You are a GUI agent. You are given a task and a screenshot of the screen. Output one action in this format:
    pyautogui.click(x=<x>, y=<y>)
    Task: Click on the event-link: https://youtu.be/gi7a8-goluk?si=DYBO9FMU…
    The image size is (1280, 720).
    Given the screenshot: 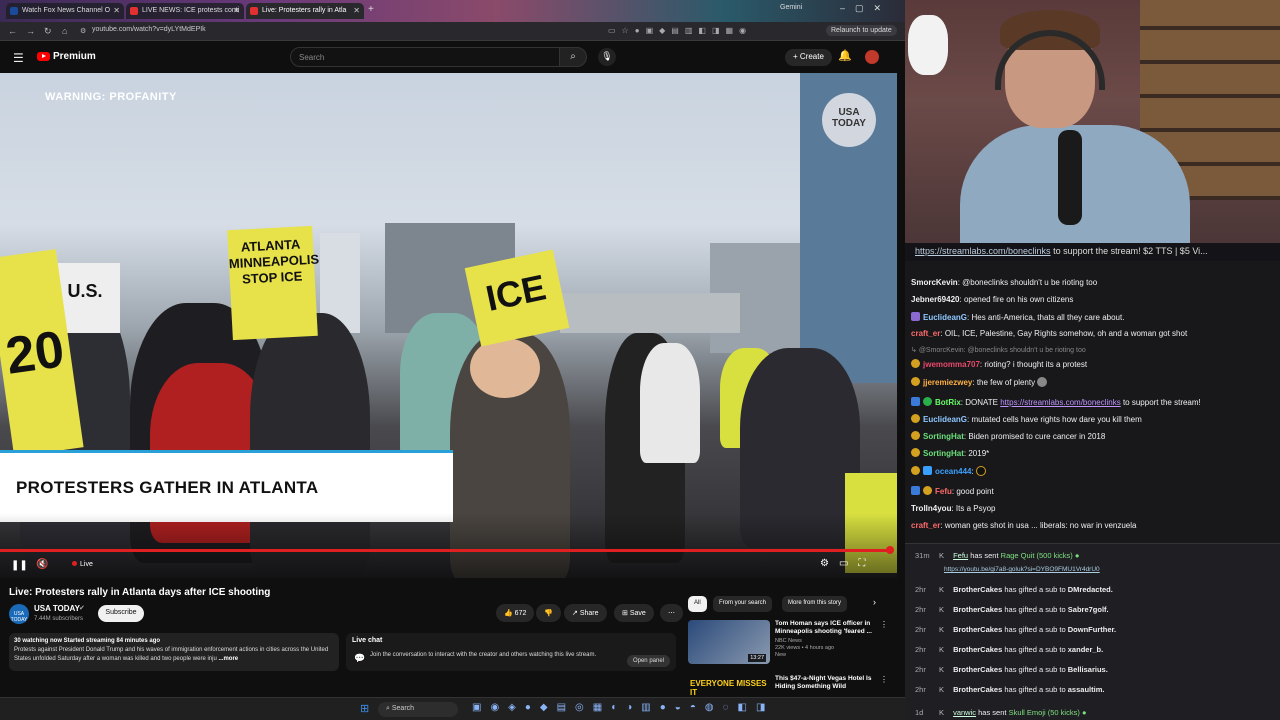 What is the action you would take?
    pyautogui.click(x=1022, y=569)
    